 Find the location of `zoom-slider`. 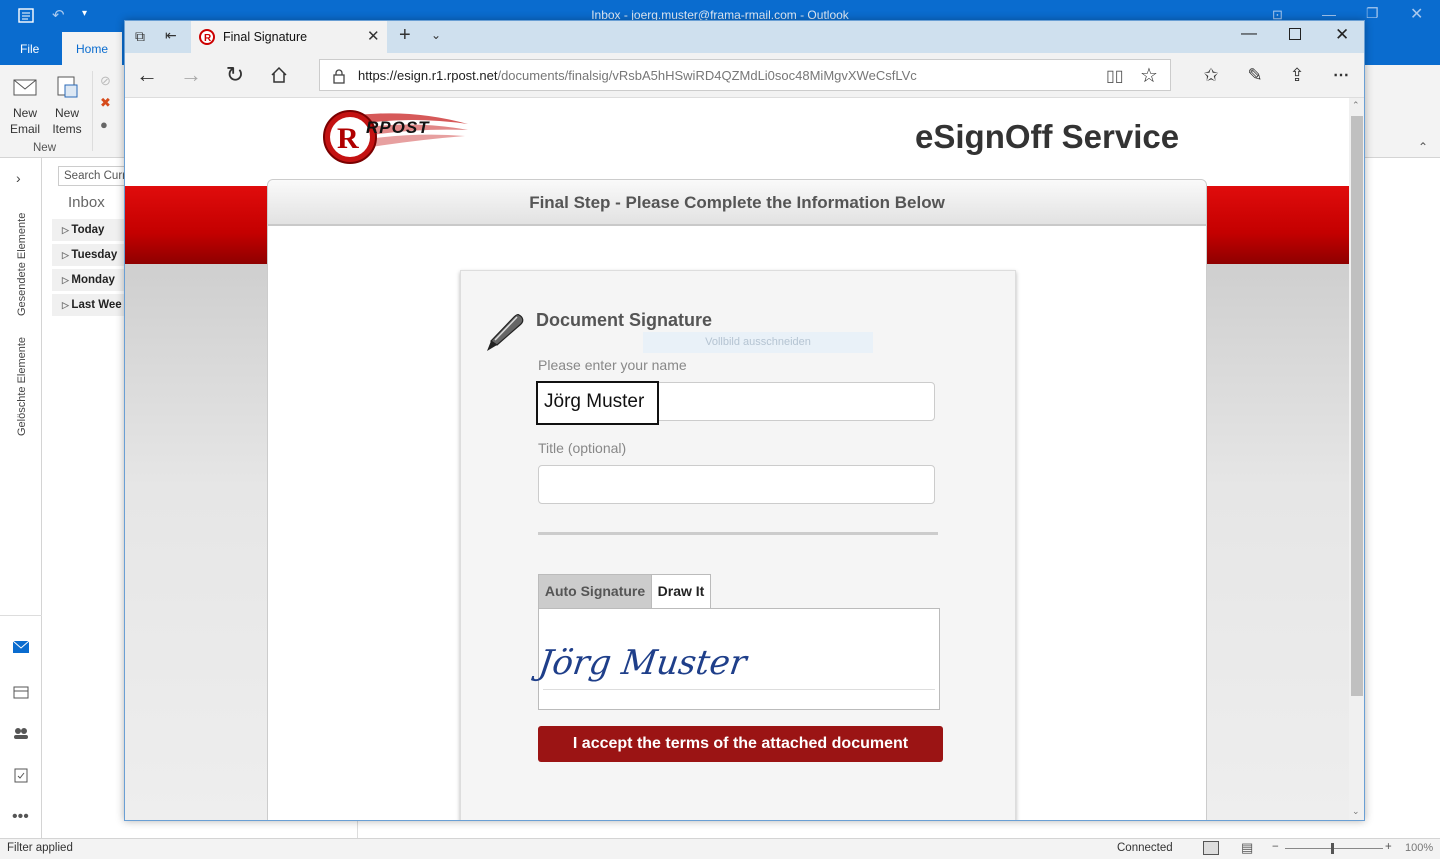

zoom-slider is located at coordinates (1334, 848).